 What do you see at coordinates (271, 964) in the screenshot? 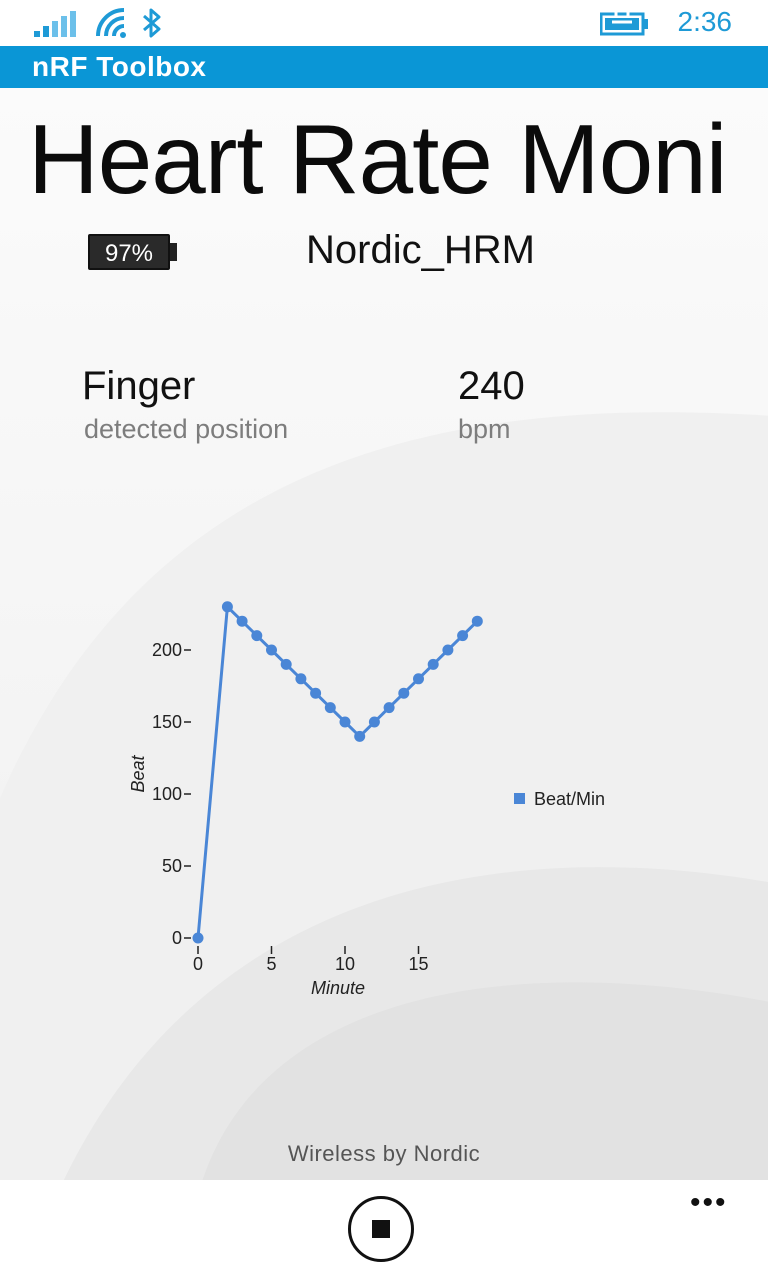
I see `x-tick-label: 5` at bounding box center [271, 964].